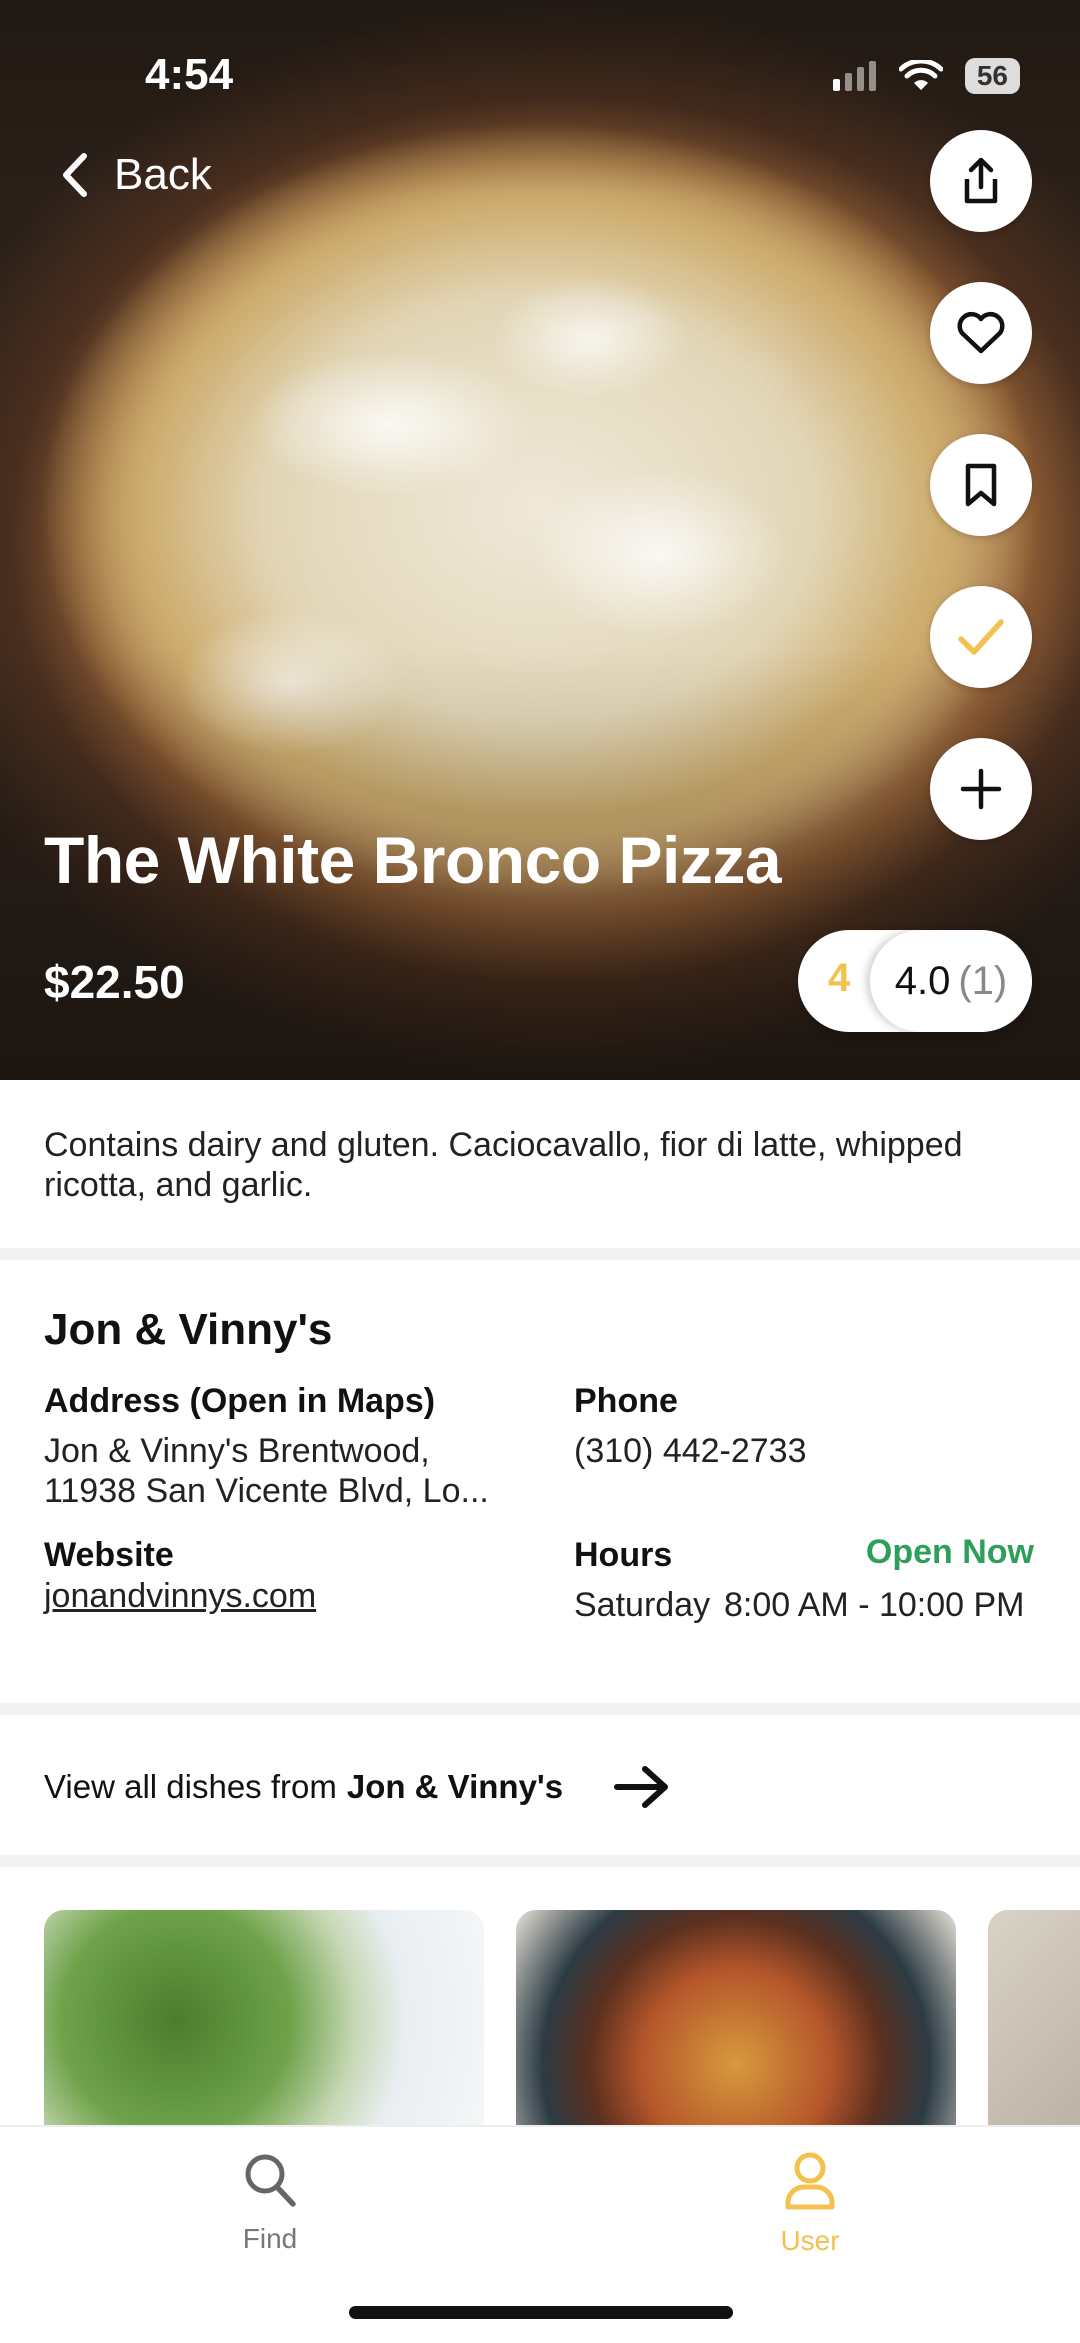  What do you see at coordinates (190, 1786) in the screenshot?
I see `view-all-prefix: View all dishes from` at bounding box center [190, 1786].